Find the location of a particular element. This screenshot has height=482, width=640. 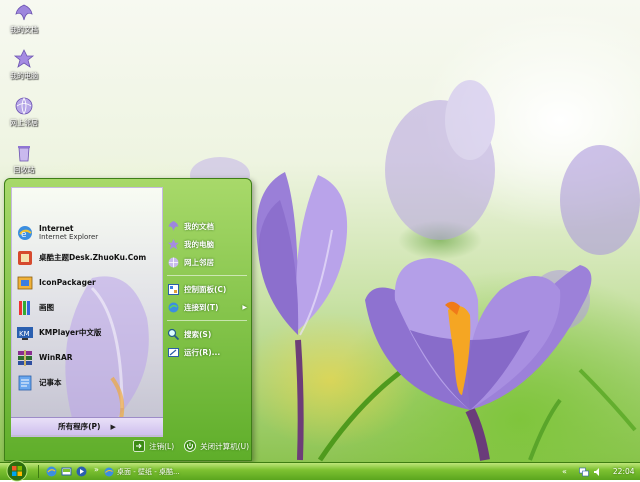

taskbar: » 桌面 - 壁纸 - 桌酷... « 22:04 is located at coordinates (320, 471).